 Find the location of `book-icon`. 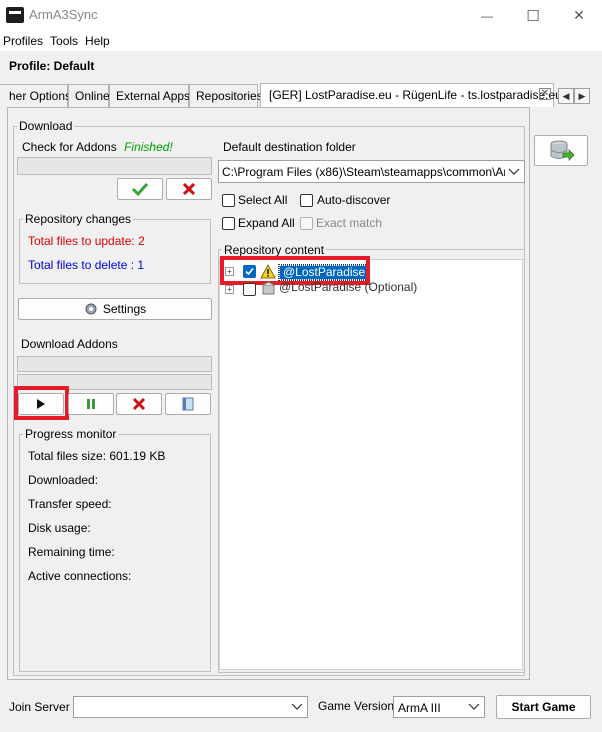

book-icon is located at coordinates (188, 404).